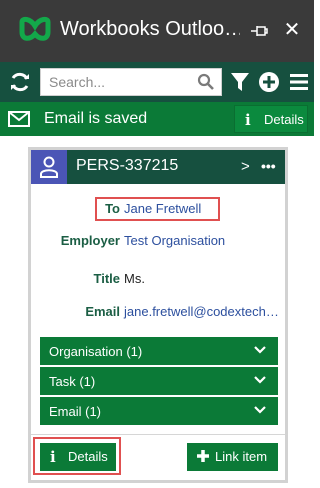 The width and height of the screenshot is (320, 488). Describe the element at coordinates (159, 351) in the screenshot. I see `section-organisation: Organisation (1)` at that location.